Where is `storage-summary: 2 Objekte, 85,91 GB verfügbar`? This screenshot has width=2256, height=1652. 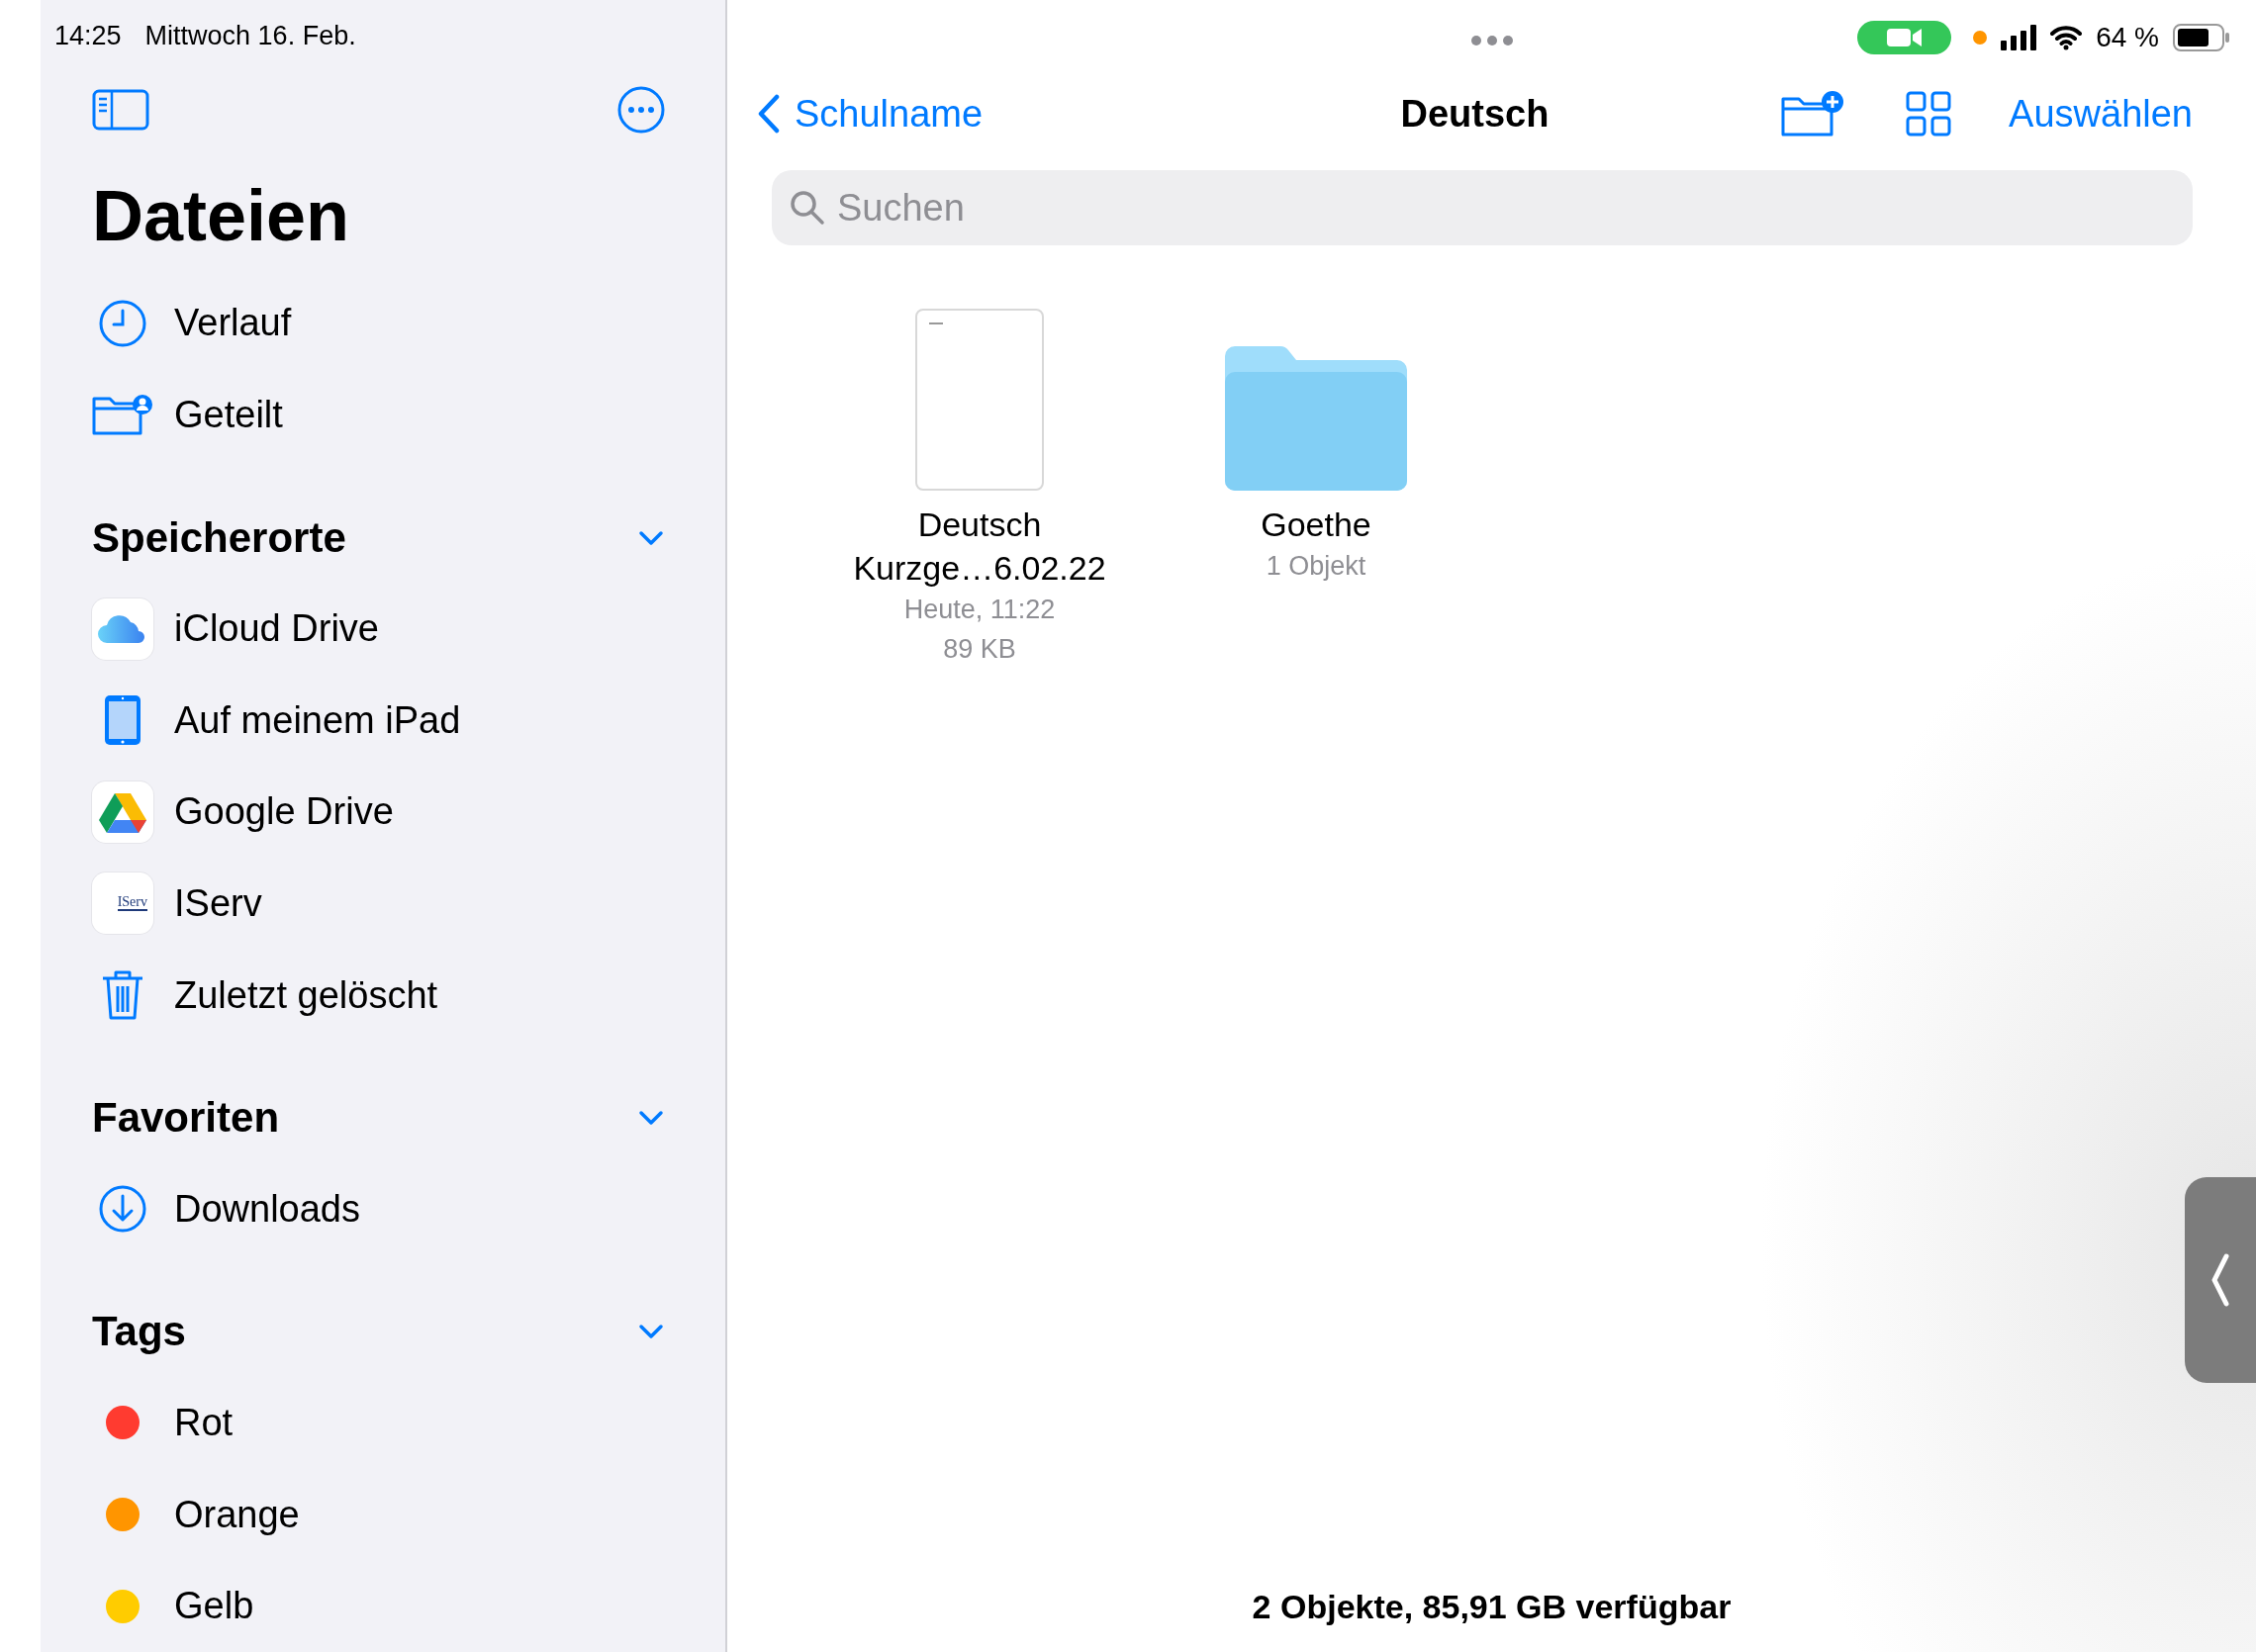
storage-summary: 2 Objekte, 85,91 GB verfügbar is located at coordinates (1492, 1607).